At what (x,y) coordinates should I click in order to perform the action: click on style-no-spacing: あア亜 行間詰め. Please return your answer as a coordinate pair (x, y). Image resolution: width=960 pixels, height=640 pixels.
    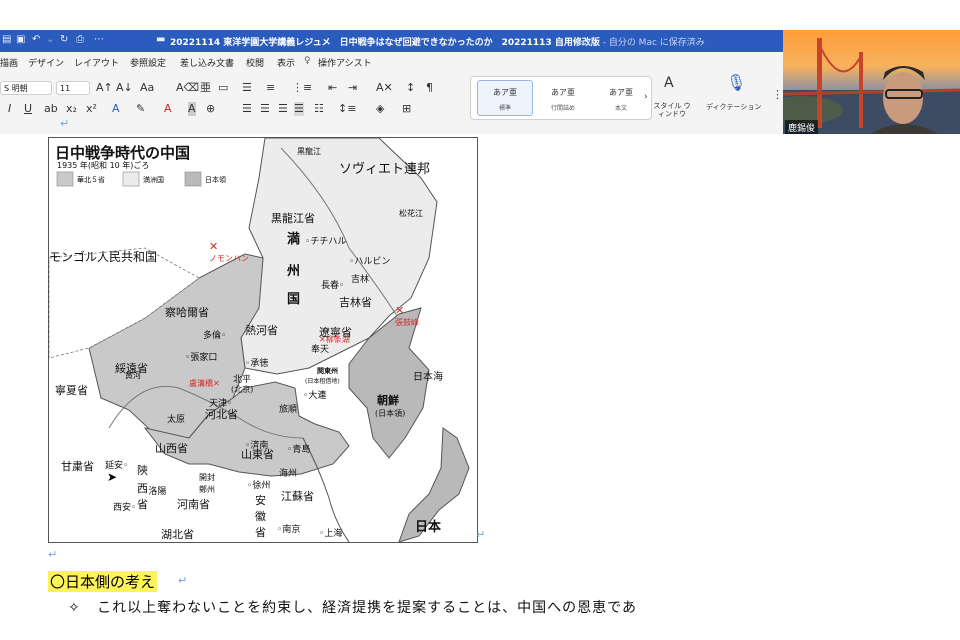
    Looking at the image, I should click on (563, 98).